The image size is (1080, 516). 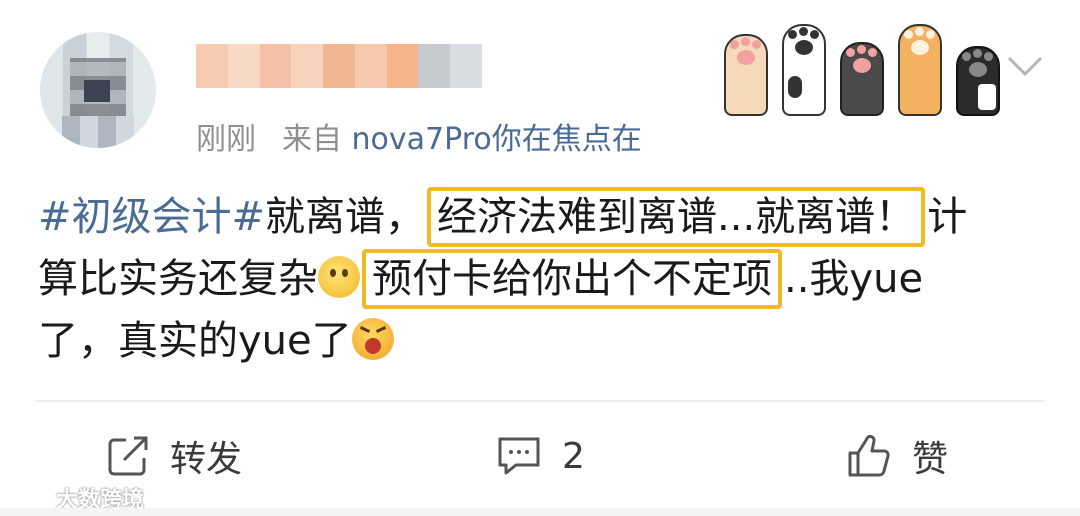 I want to click on cat-paw-sticker-icon, so click(x=860, y=68).